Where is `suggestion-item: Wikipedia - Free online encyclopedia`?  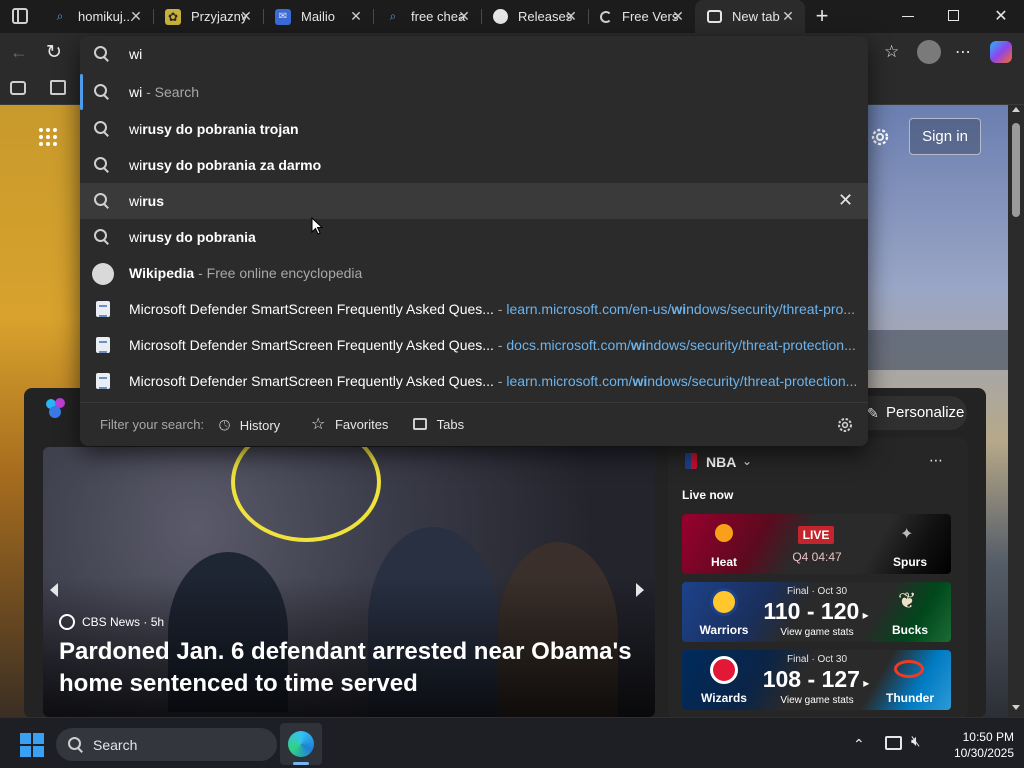 suggestion-item: Wikipedia - Free online encyclopedia is located at coordinates (474, 273).